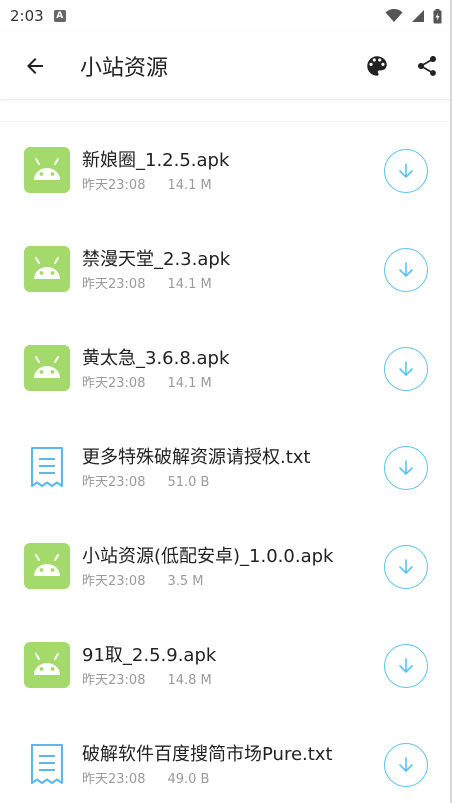 The width and height of the screenshot is (452, 803). I want to click on file-name: 小站资源(低配安卓)_1.0.0.apk, so click(208, 556).